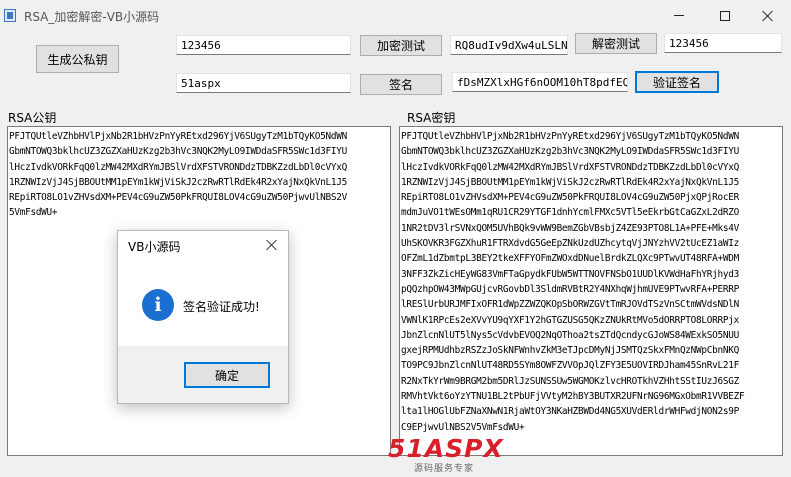 This screenshot has height=477, width=791. I want to click on public-key-label: RSA公钥, so click(32, 118).